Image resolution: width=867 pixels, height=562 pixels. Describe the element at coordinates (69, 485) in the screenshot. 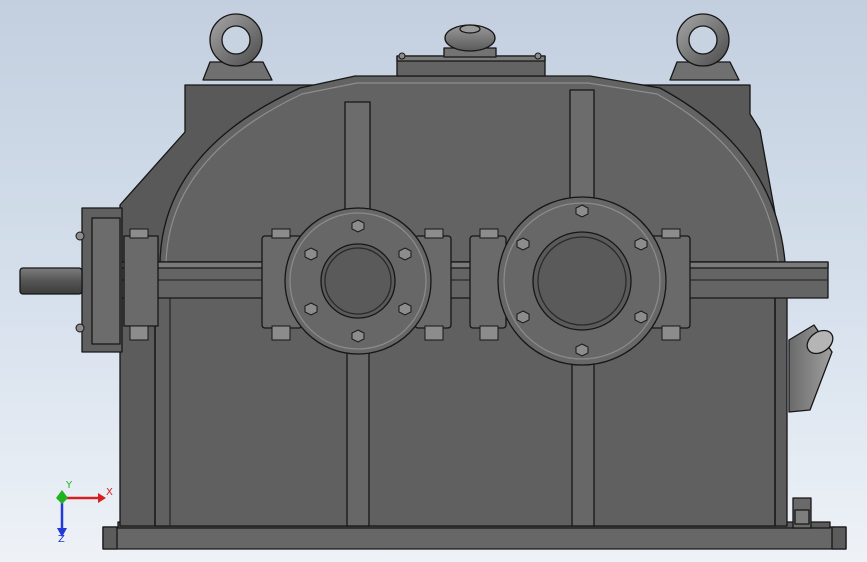

I see `y-axis-label: Y` at that location.